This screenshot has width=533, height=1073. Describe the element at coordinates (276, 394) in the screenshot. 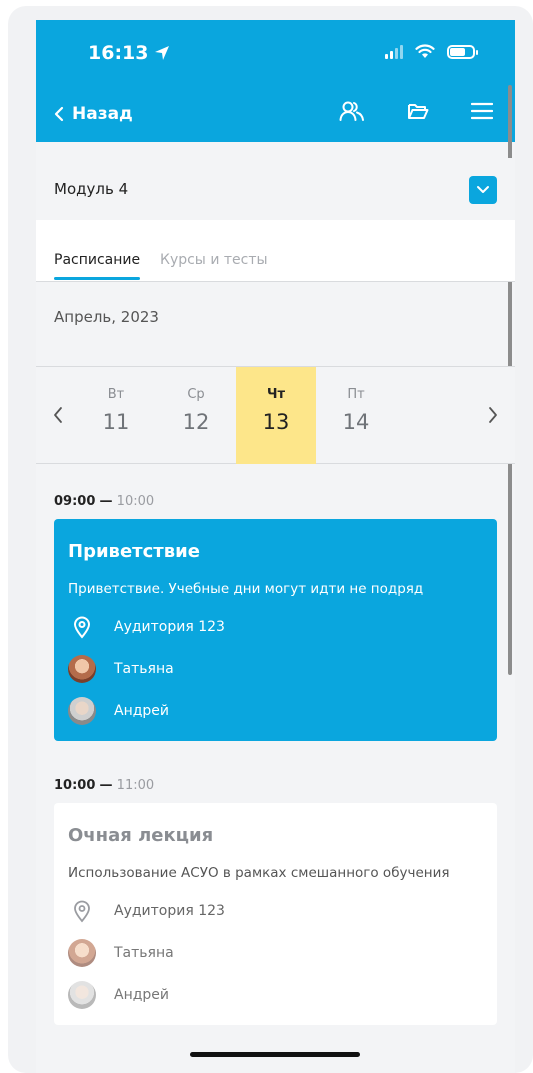

I see `day-name: Чт` at that location.